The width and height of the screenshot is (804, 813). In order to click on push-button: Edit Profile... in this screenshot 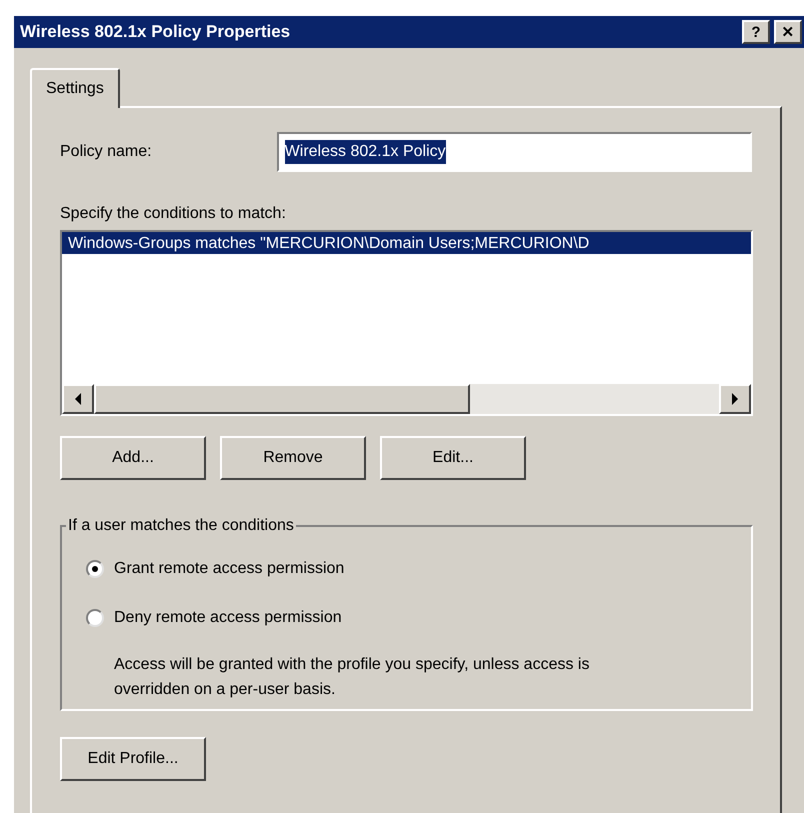, I will do `click(133, 759)`.